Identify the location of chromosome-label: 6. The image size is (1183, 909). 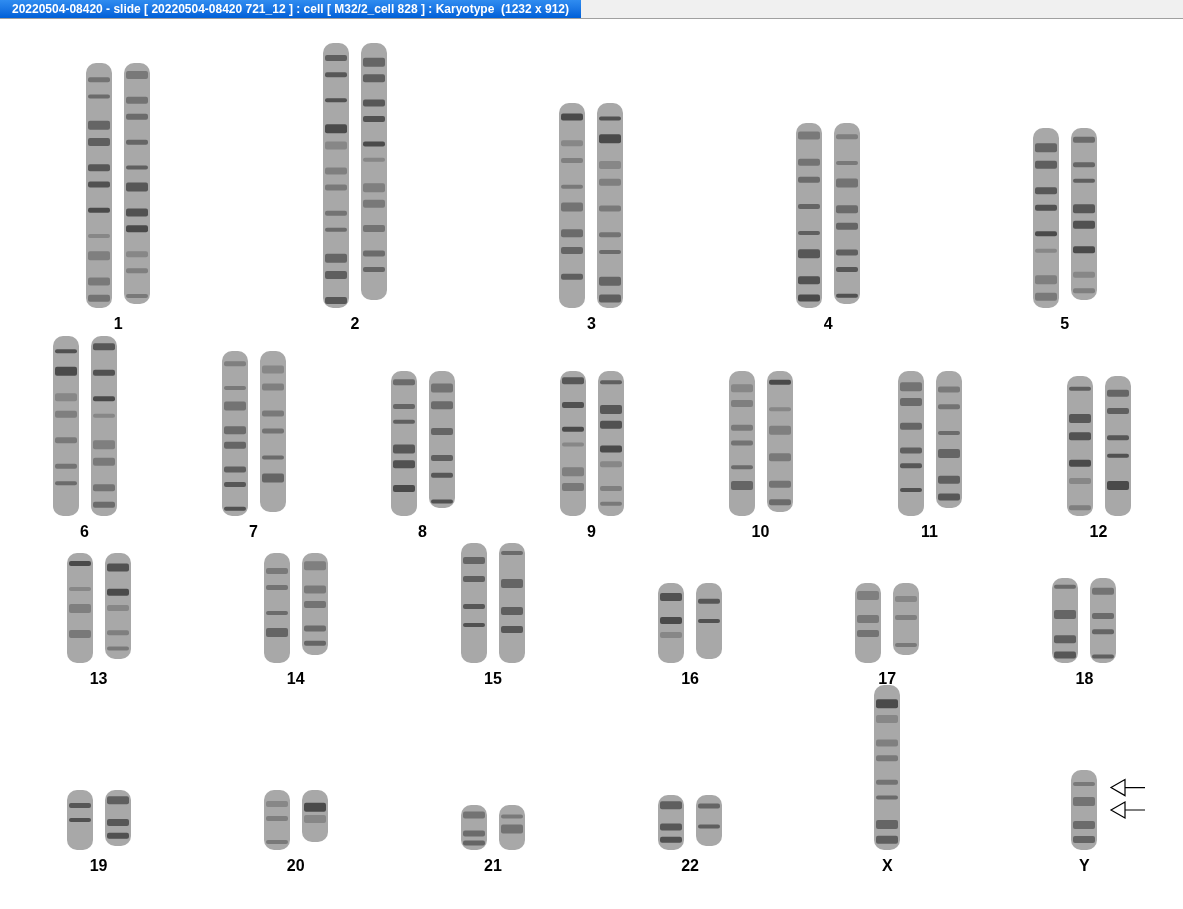
(84, 532).